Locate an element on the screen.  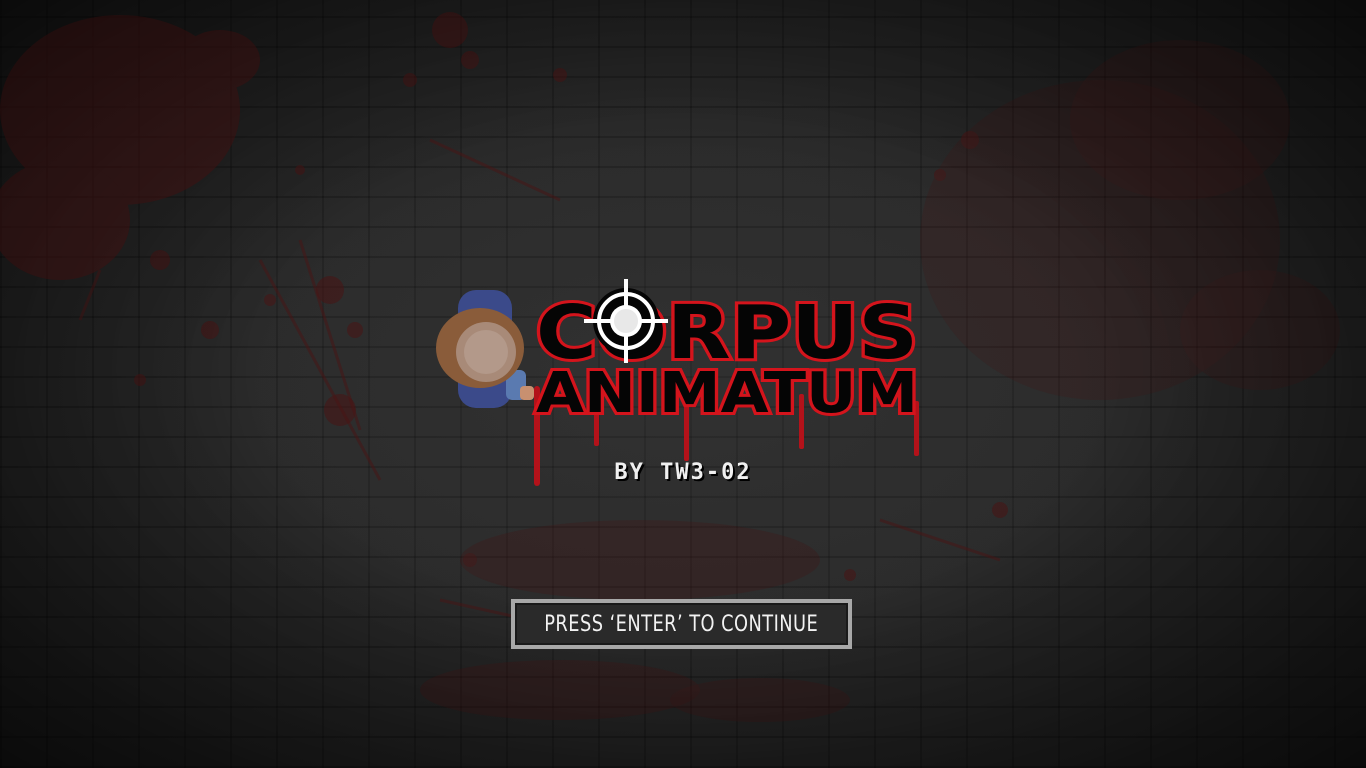
continue-button-inner: PRESS ‘ENTER’ TO CONTINUE is located at coordinates (681, 624).